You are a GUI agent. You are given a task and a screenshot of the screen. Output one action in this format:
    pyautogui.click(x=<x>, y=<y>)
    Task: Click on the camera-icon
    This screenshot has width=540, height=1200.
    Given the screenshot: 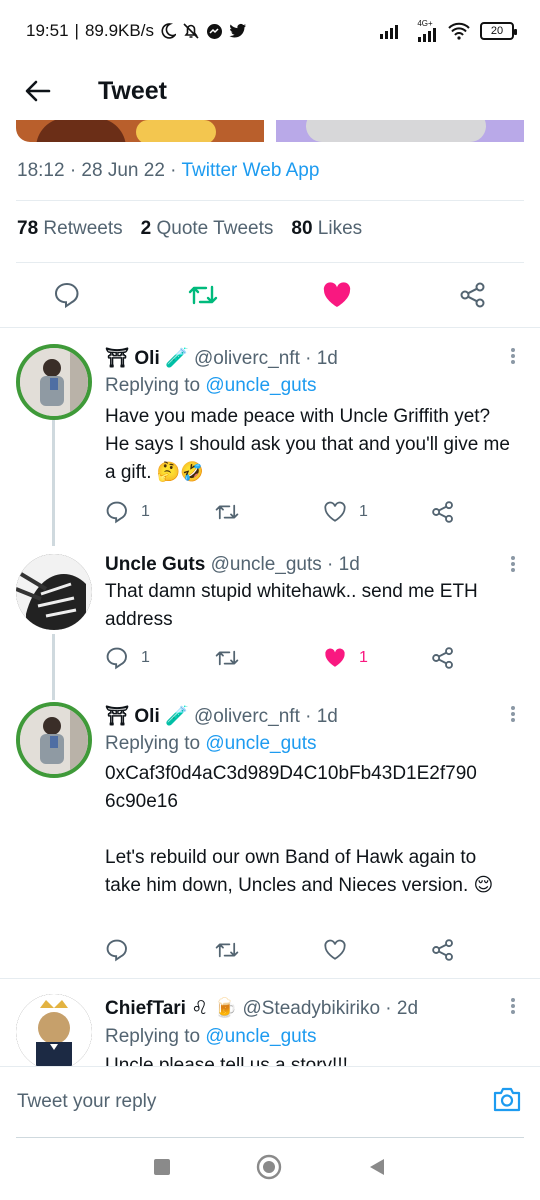 What is the action you would take?
    pyautogui.click(x=507, y=1099)
    